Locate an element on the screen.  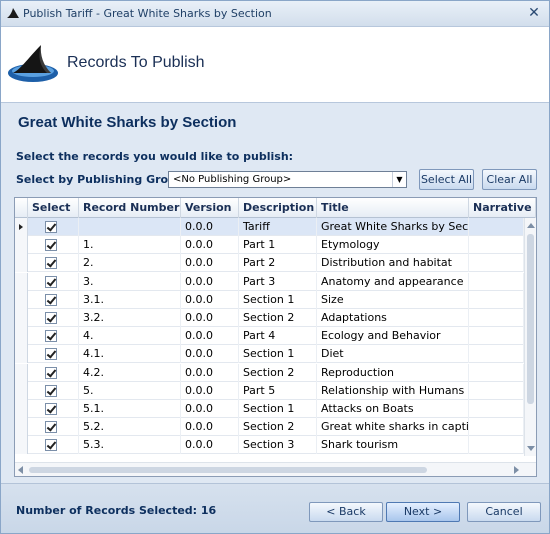
table-row: 0.0.0TariffGreat White Sharks by Section is located at coordinates (269, 227).